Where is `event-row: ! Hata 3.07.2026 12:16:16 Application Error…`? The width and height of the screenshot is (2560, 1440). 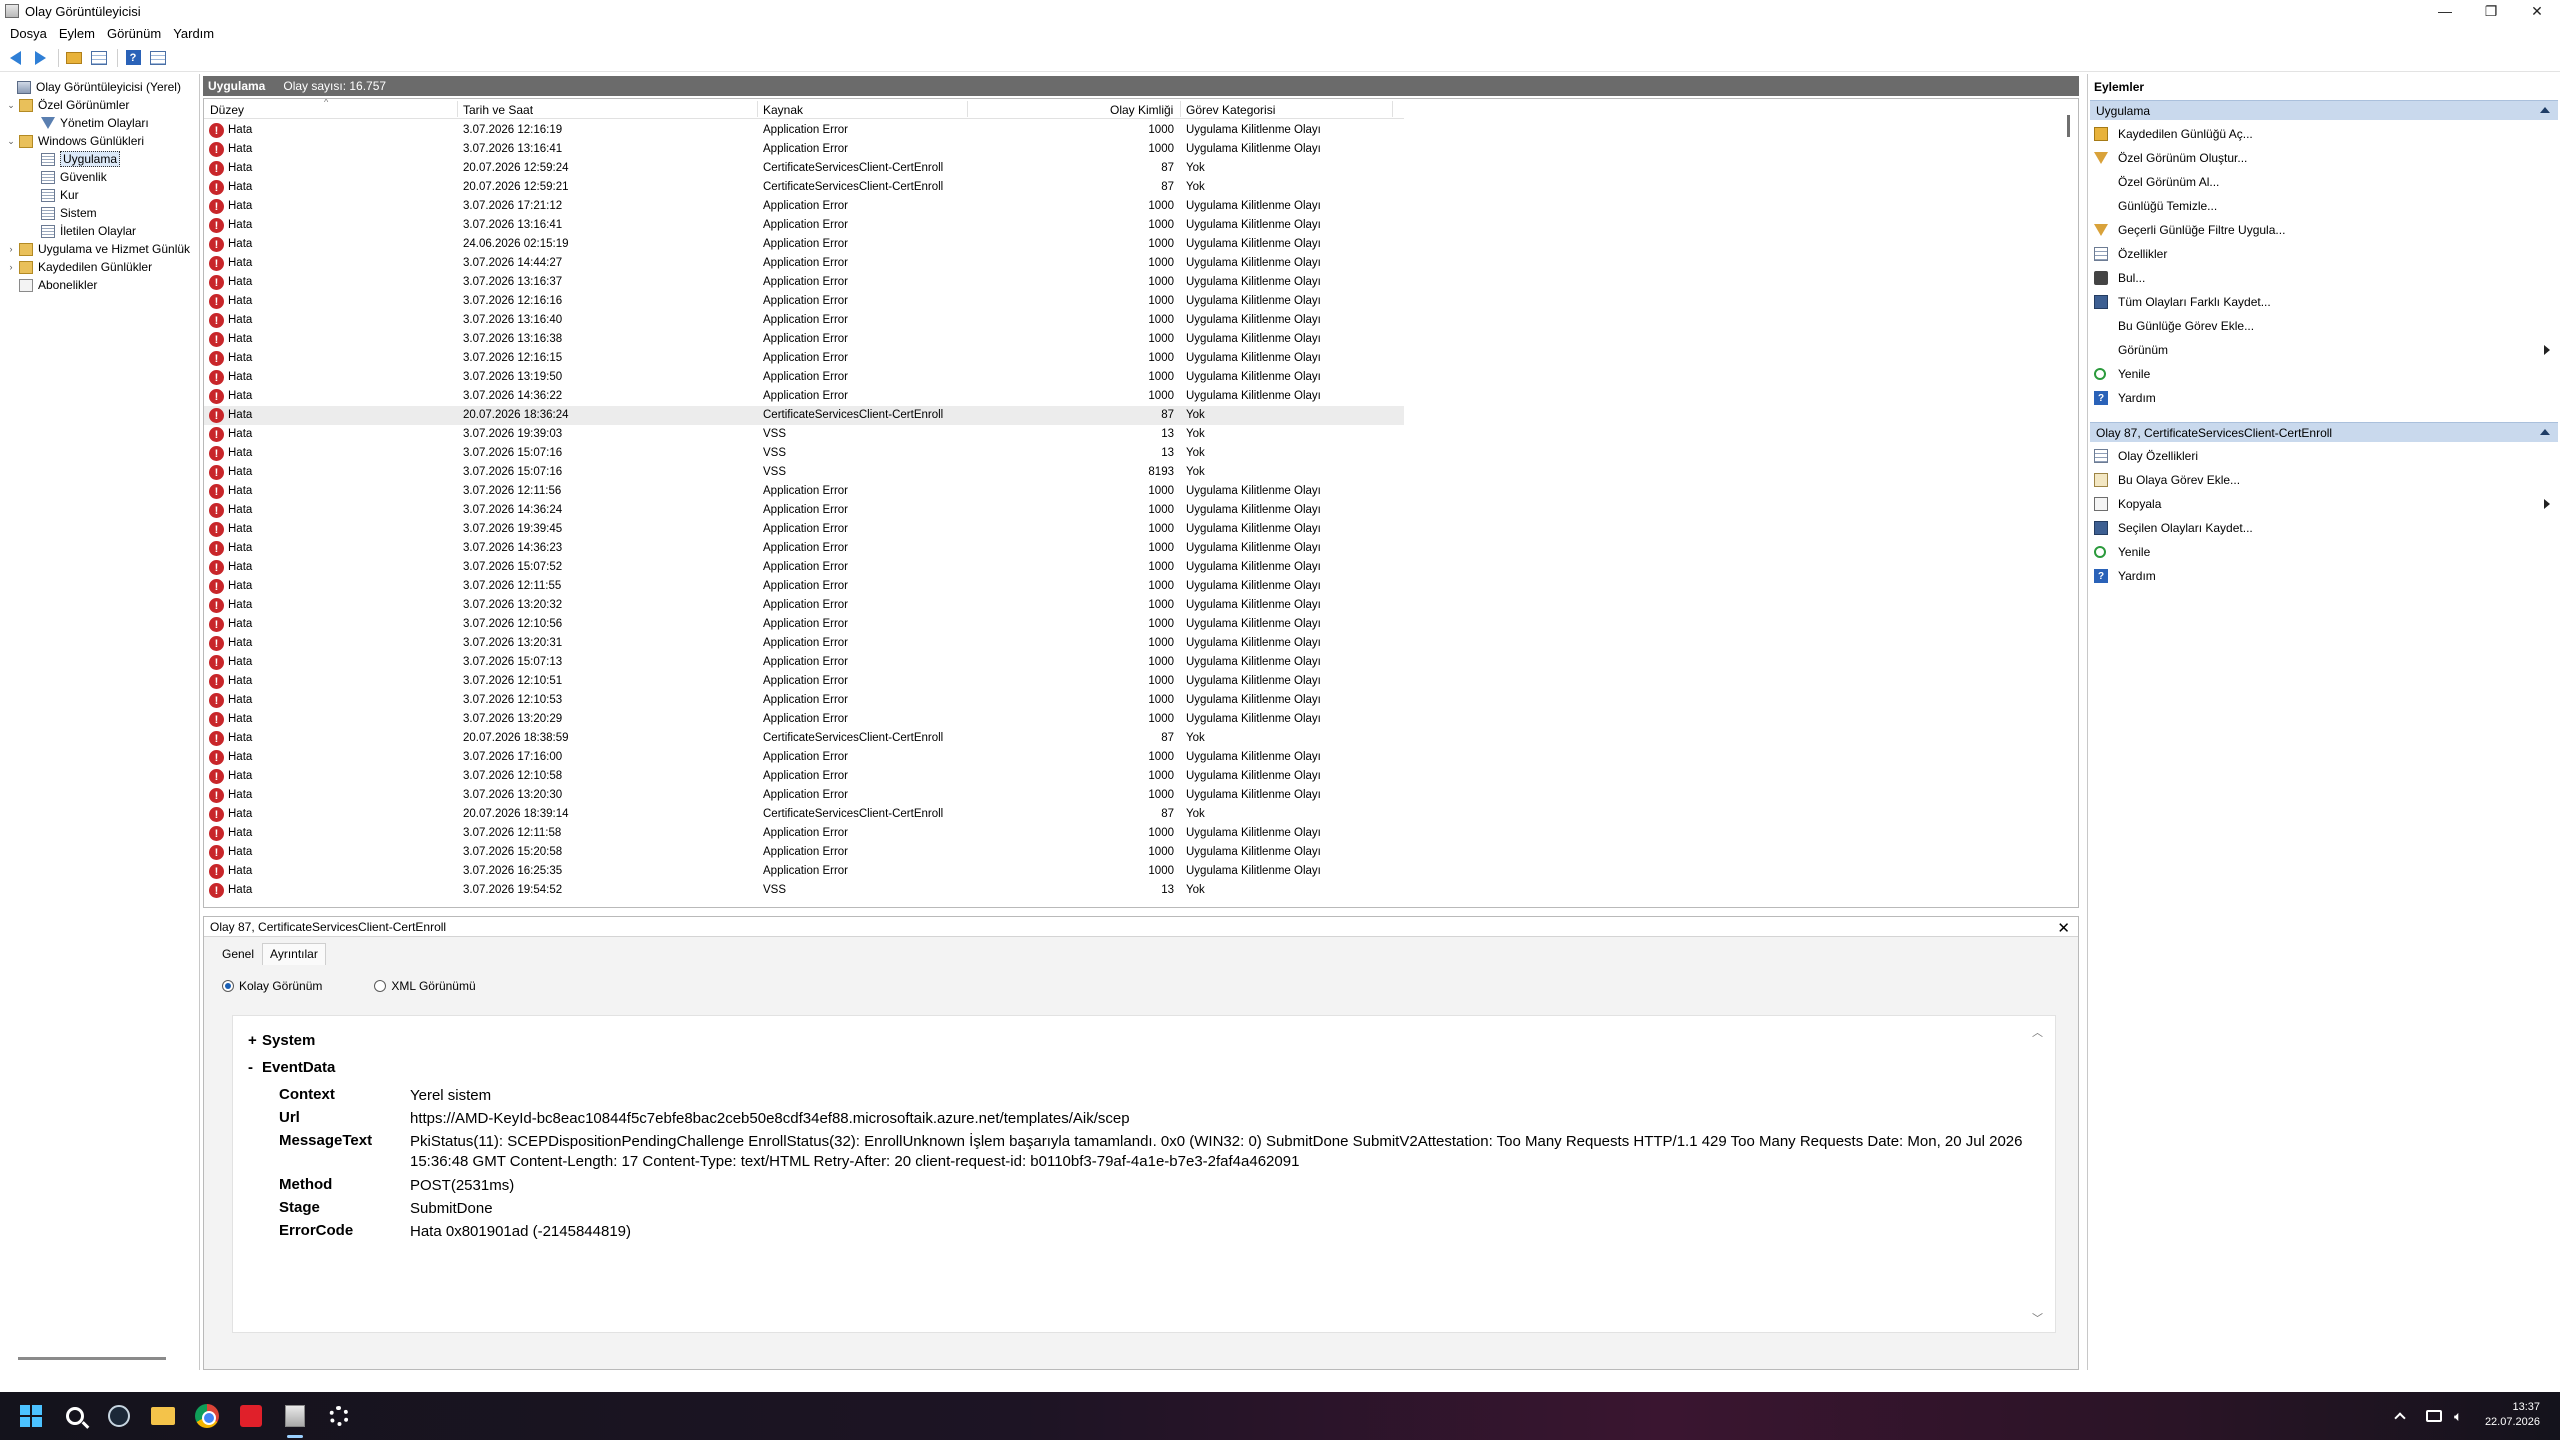
event-row: ! Hata 3.07.2026 12:16:16 Application Error… is located at coordinates (804, 301).